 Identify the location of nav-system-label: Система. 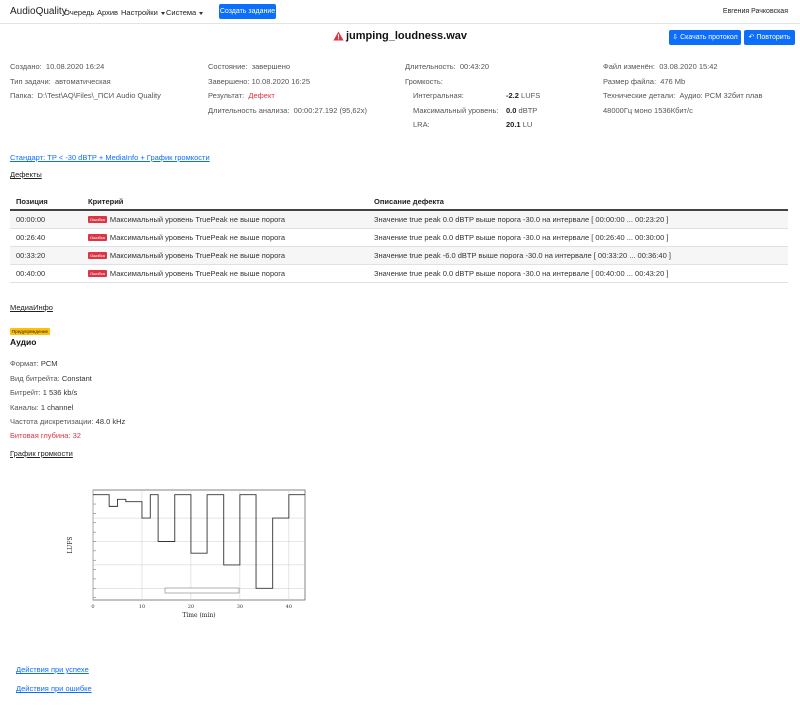
(181, 12).